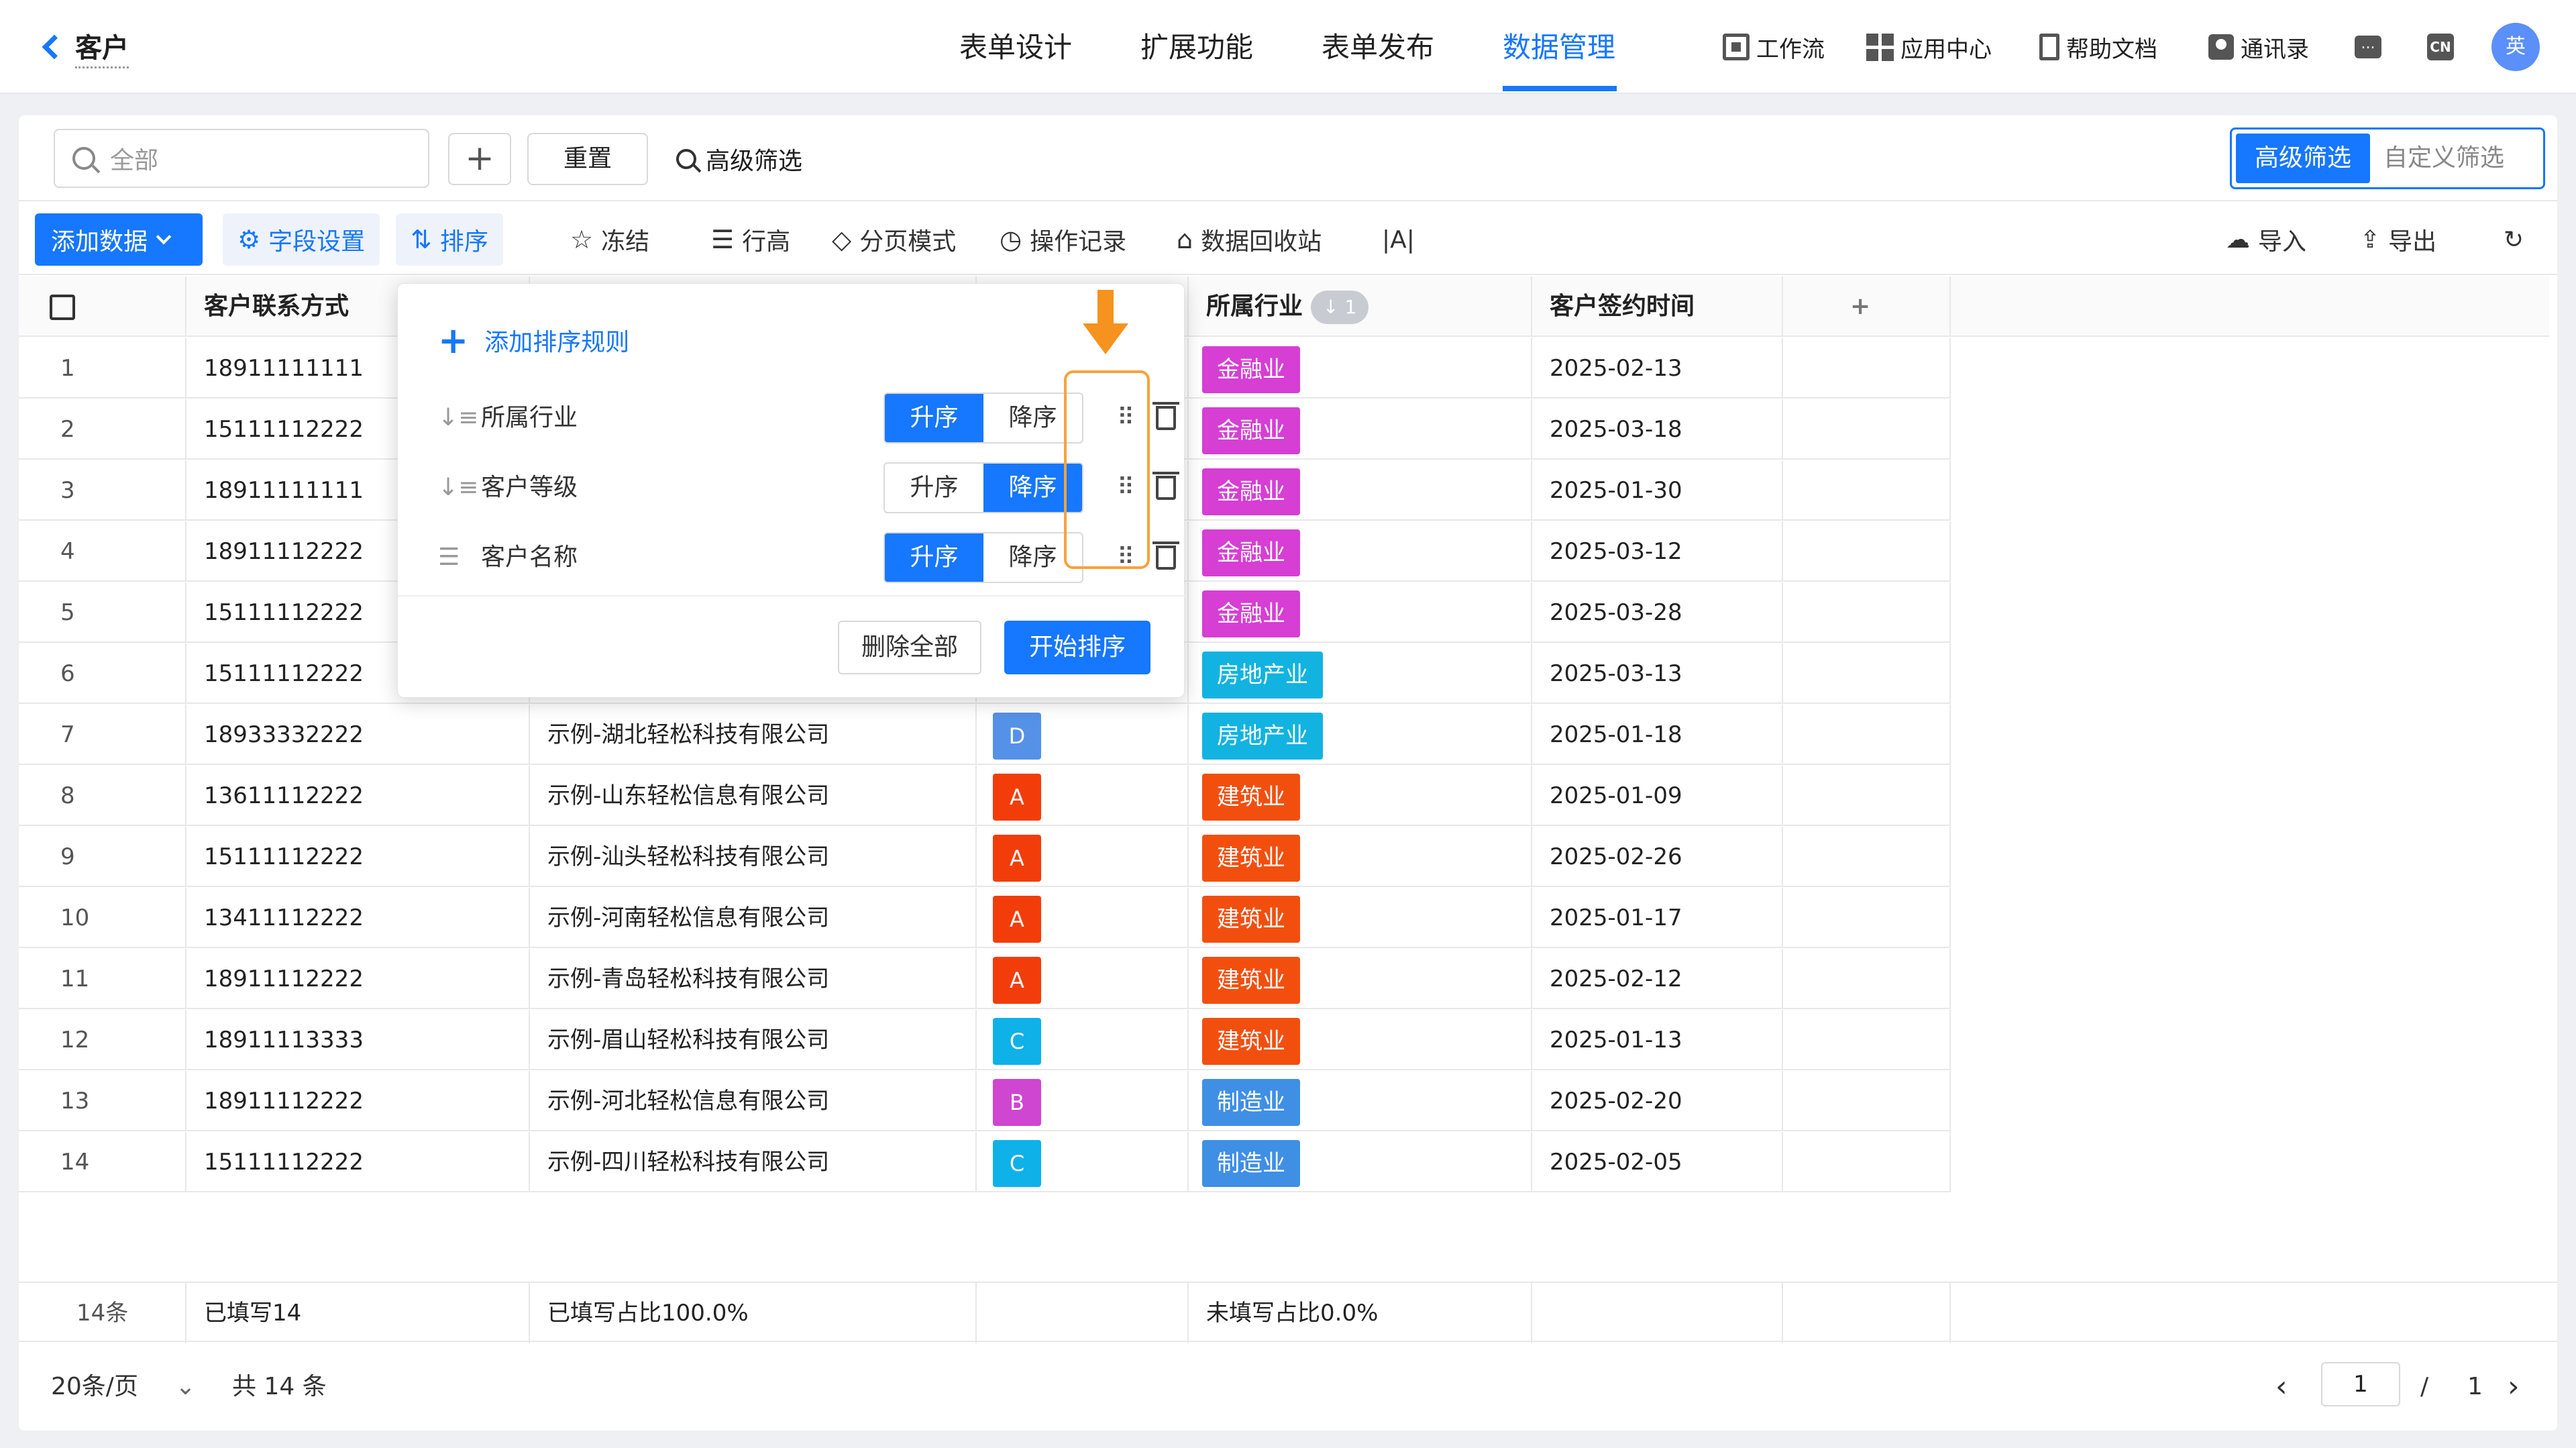 This screenshot has height=1448, width=2576. I want to click on recycle-bin-button: ⌂ 数据回收站, so click(1249, 240).